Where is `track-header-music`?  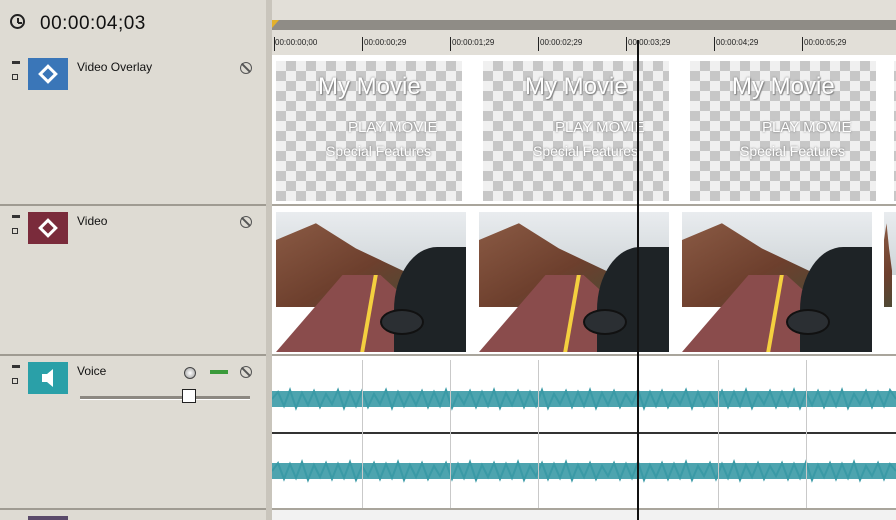
track-header-music is located at coordinates (133, 515).